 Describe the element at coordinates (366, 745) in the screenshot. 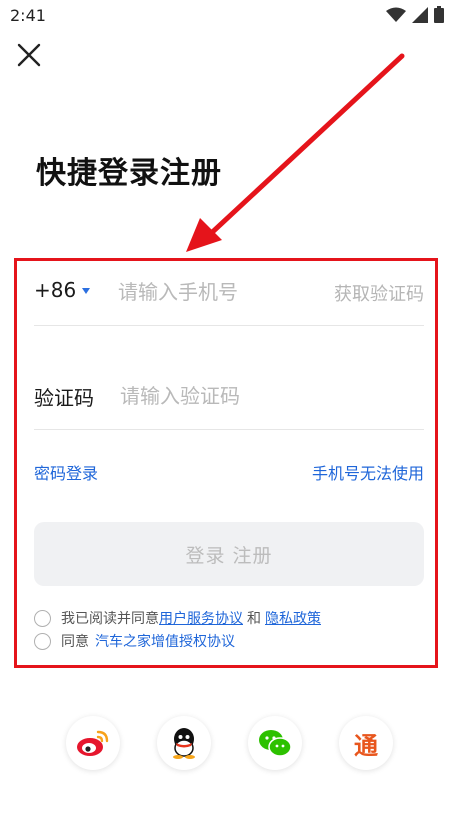

I see `tong-icon: 通` at that location.